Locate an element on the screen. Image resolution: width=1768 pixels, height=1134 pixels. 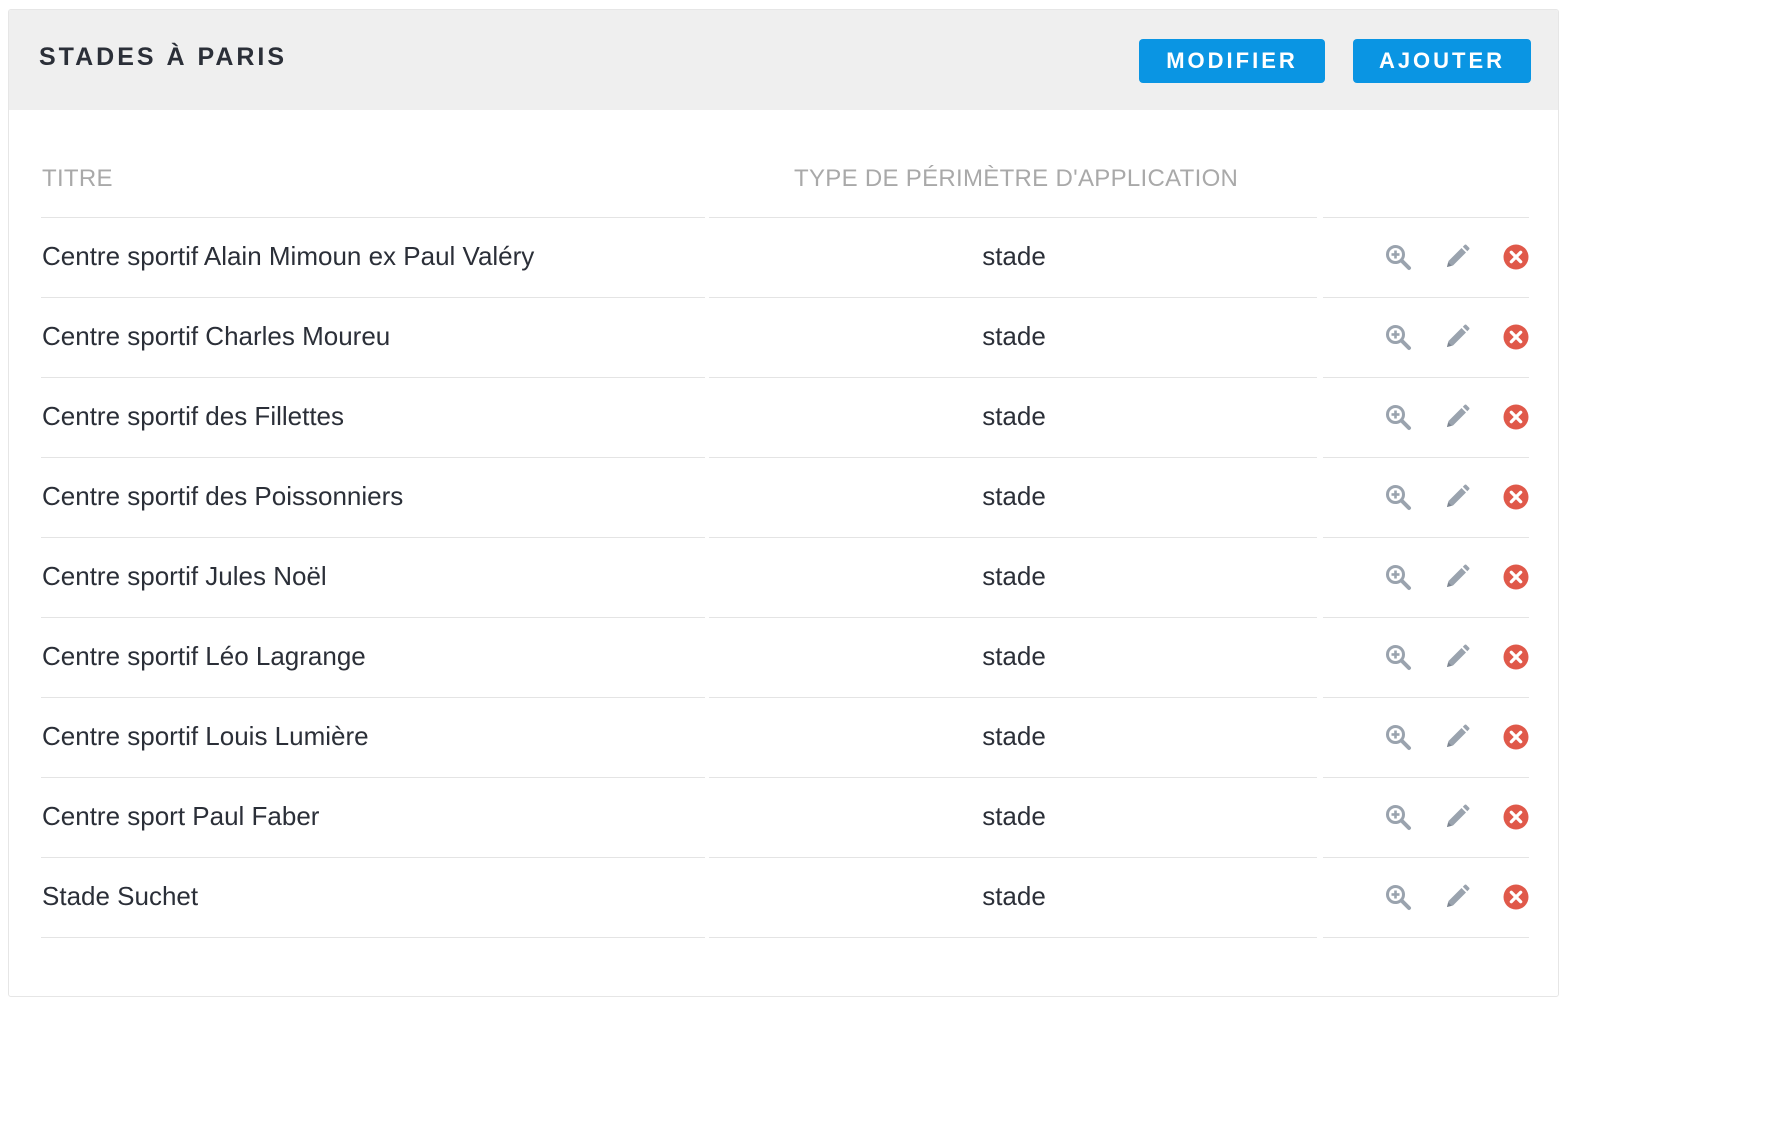
table-row: Centre sportif Charles Moureu stade is located at coordinates (785, 337).